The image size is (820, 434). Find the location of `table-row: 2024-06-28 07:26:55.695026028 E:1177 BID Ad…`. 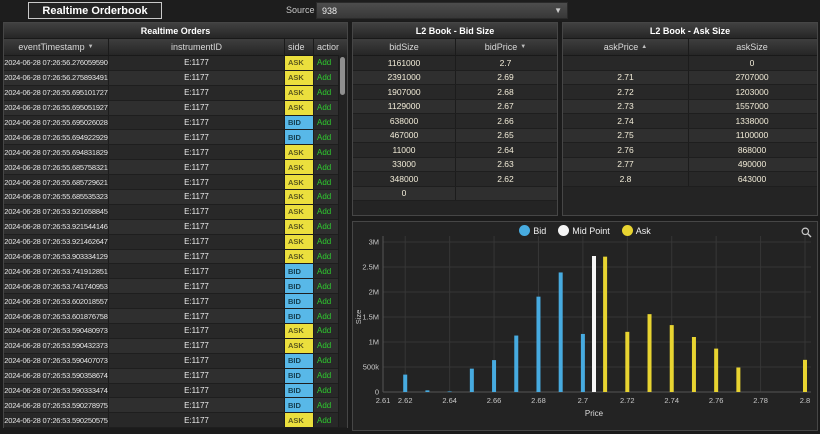

table-row: 2024-06-28 07:26:55.695026028 E:1177 BID Ad… is located at coordinates (175, 123).